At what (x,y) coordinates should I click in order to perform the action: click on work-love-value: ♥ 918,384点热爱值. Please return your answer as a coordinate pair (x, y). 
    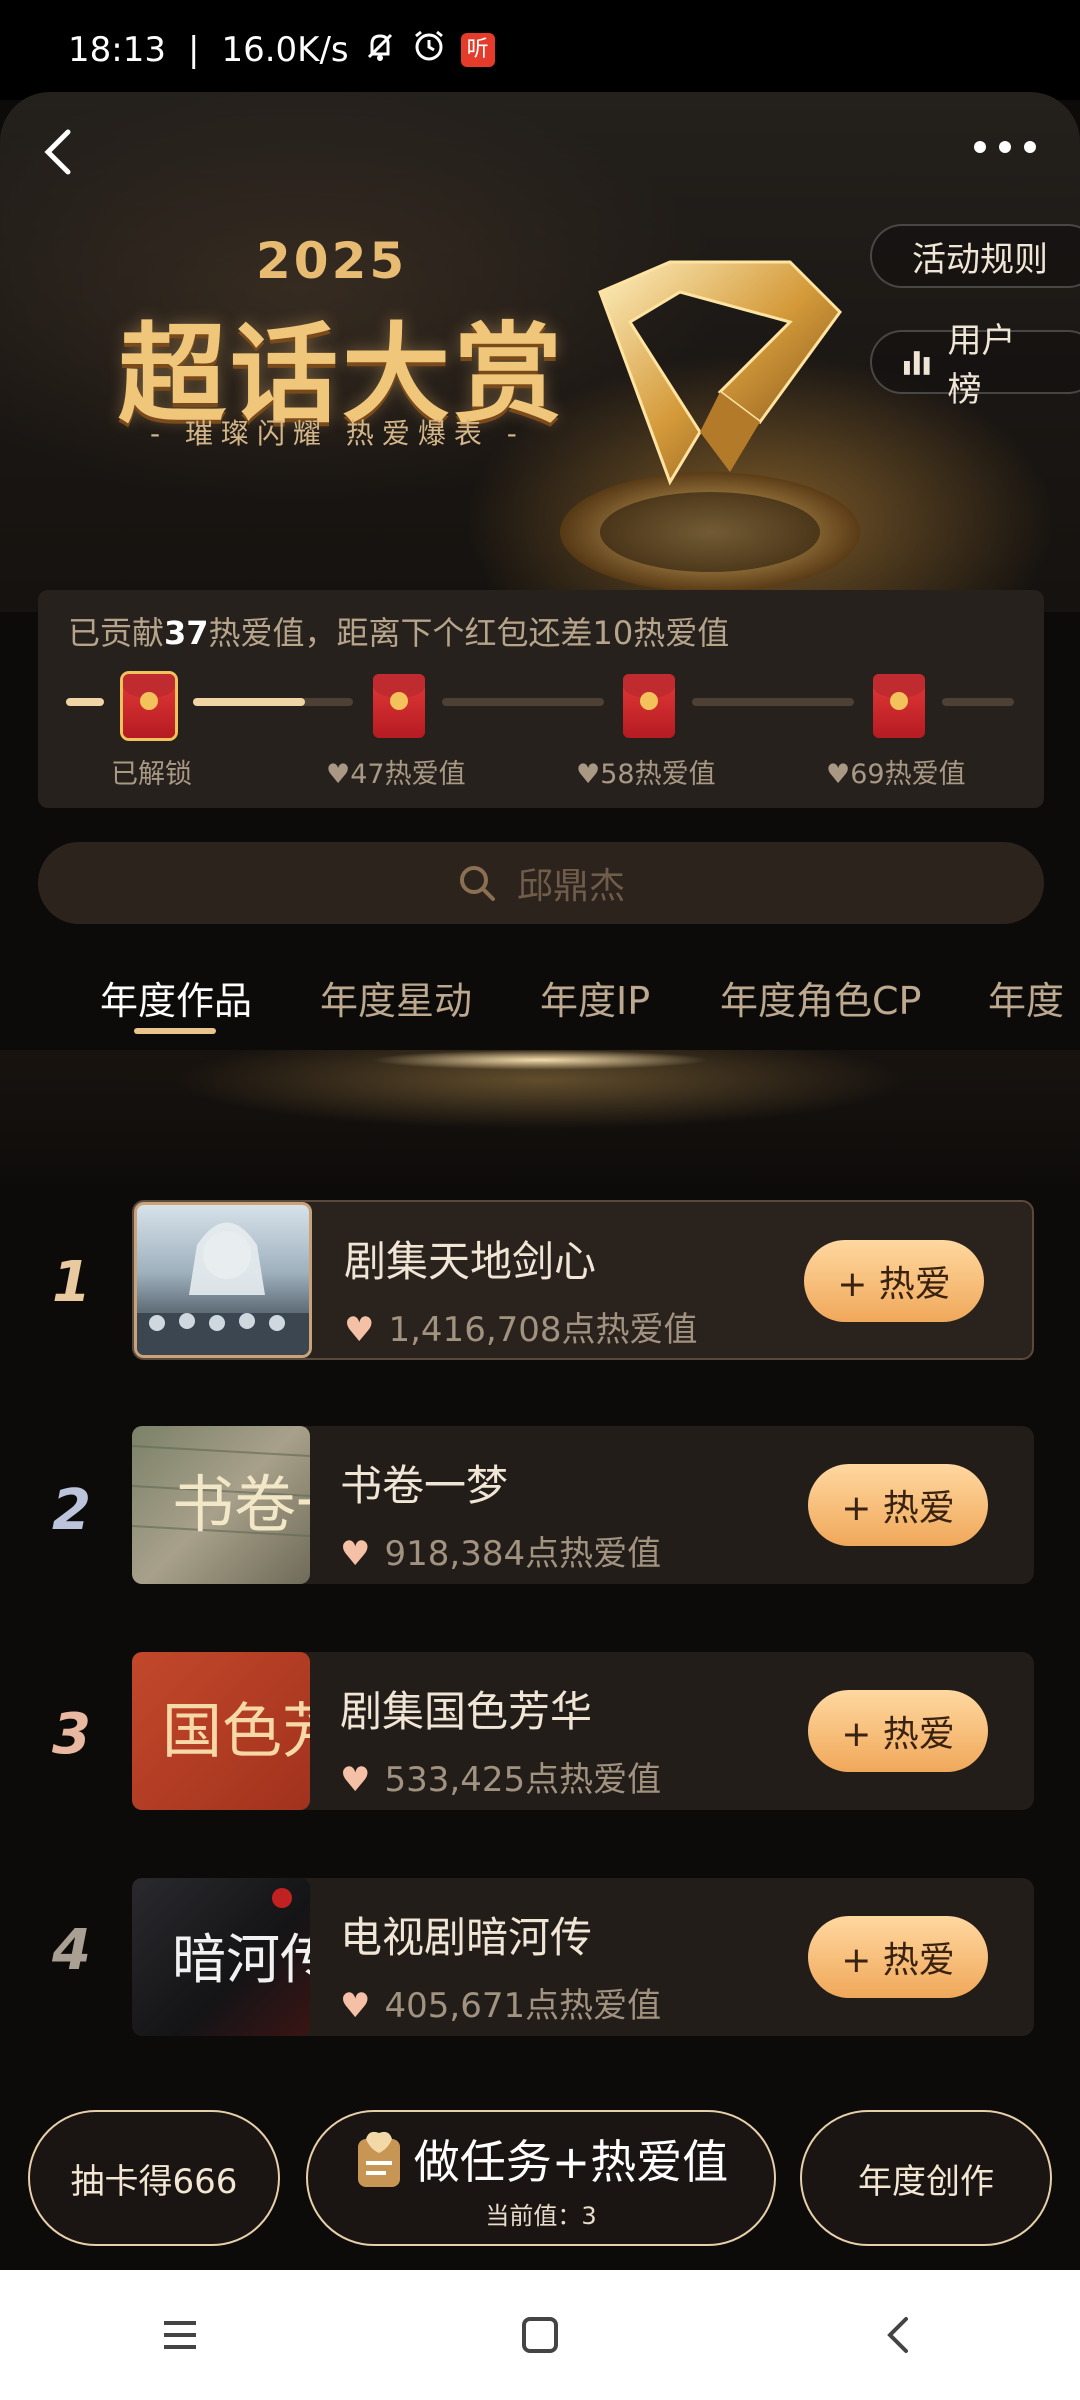
    Looking at the image, I should click on (500, 1550).